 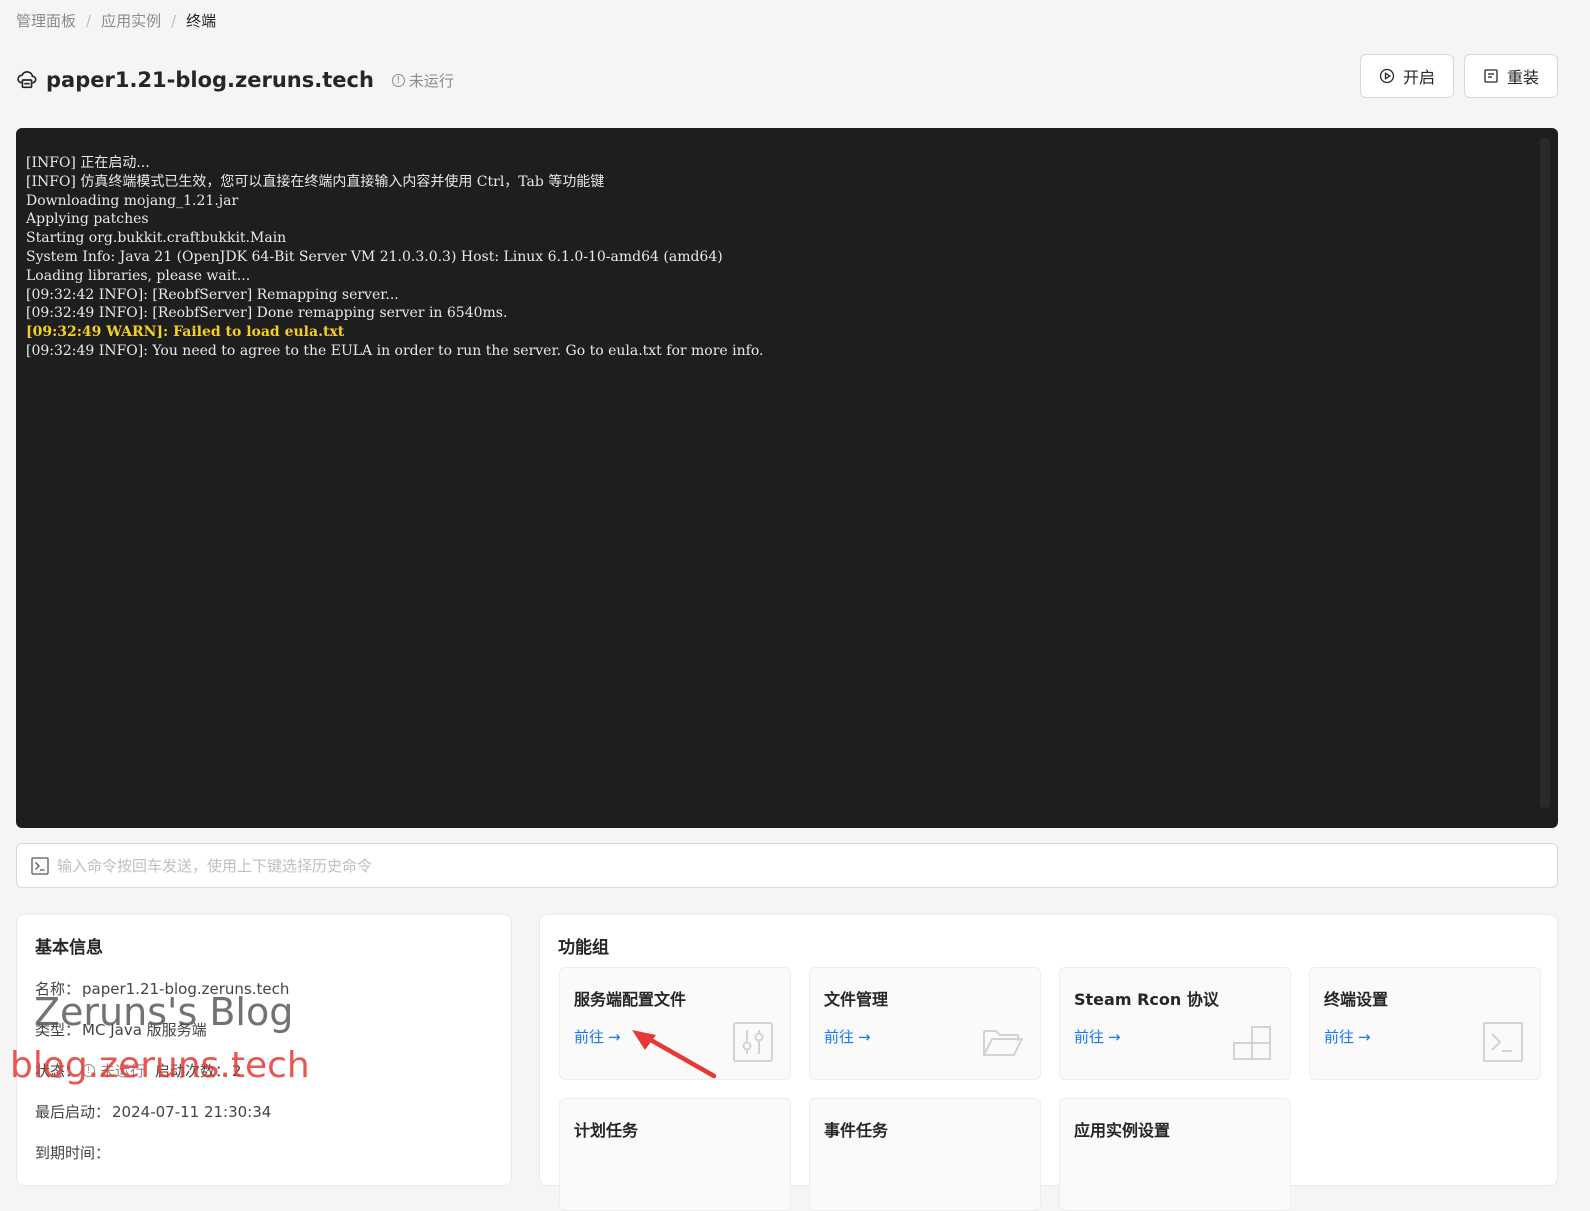 I want to click on breadcrumb-item-dashboard: 管理面板, so click(x=46, y=20).